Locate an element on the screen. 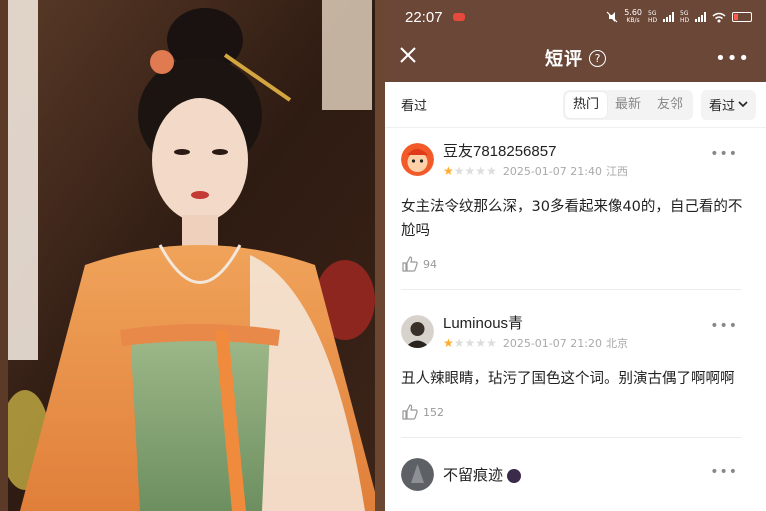 The height and width of the screenshot is (511, 766). reviewer-name: 不留痕迹 is located at coordinates (482, 474).